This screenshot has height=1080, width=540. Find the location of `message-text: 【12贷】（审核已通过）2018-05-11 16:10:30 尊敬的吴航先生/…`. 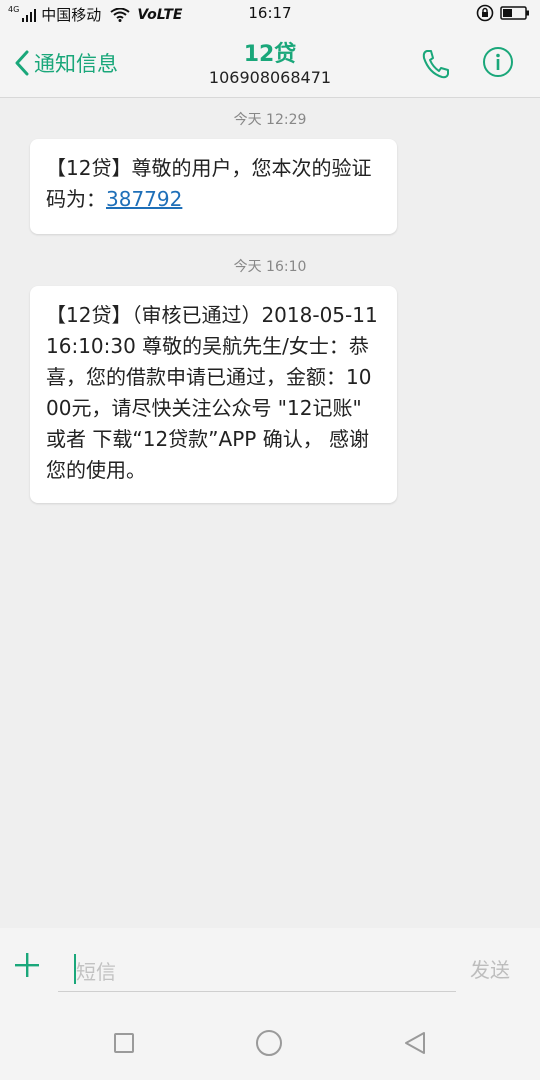

message-text: 【12贷】（审核已通过）2018-05-11 16:10:30 尊敬的吴航先生/… is located at coordinates (212, 392).